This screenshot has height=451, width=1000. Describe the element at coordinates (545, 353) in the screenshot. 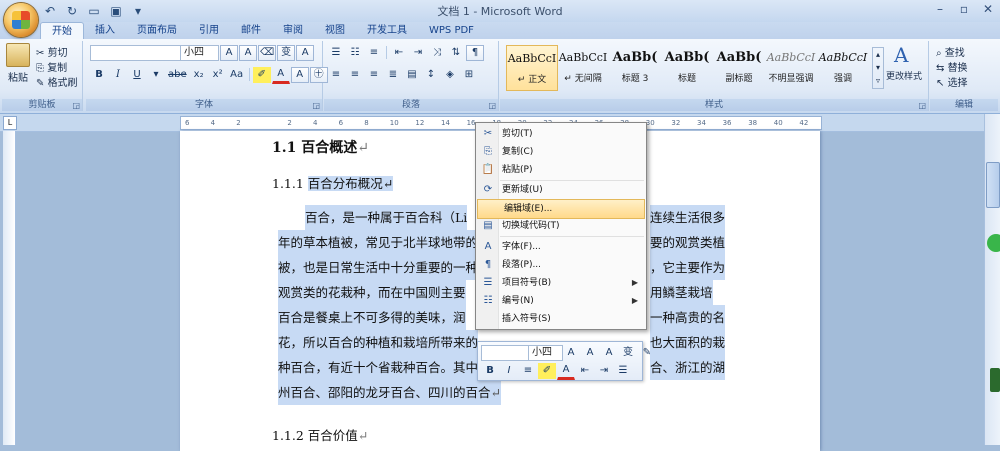

I see `mini-font-size-input: 小四` at that location.